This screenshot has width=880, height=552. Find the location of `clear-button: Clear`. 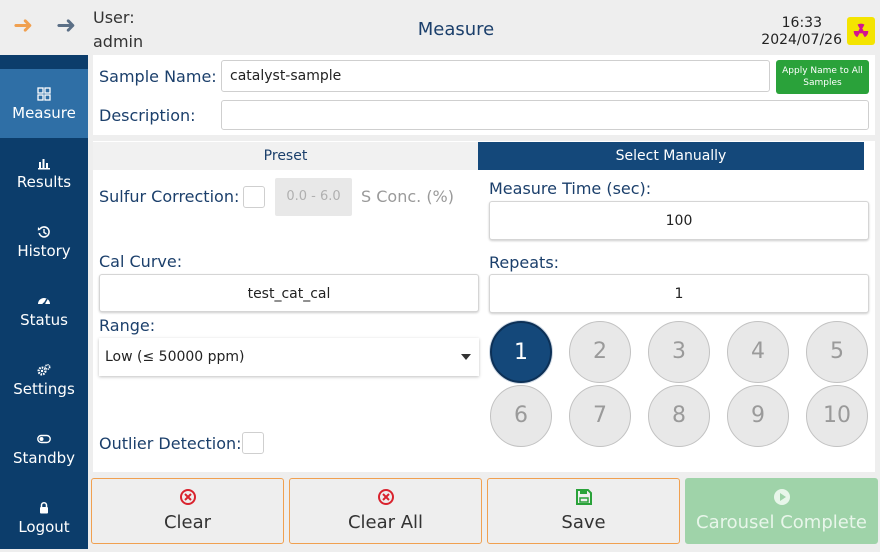

clear-button: Clear is located at coordinates (187, 511).